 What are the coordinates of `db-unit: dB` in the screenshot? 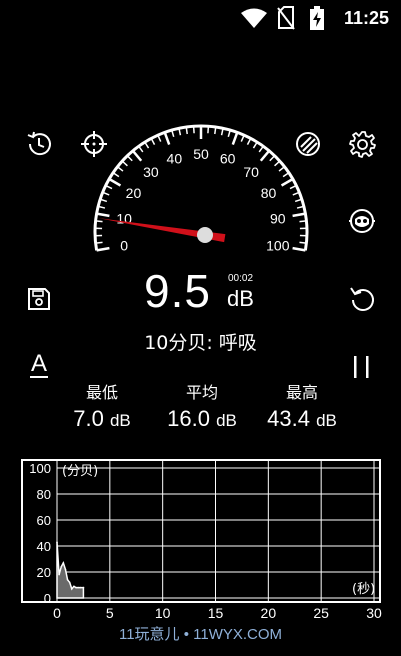 It's located at (240, 298).